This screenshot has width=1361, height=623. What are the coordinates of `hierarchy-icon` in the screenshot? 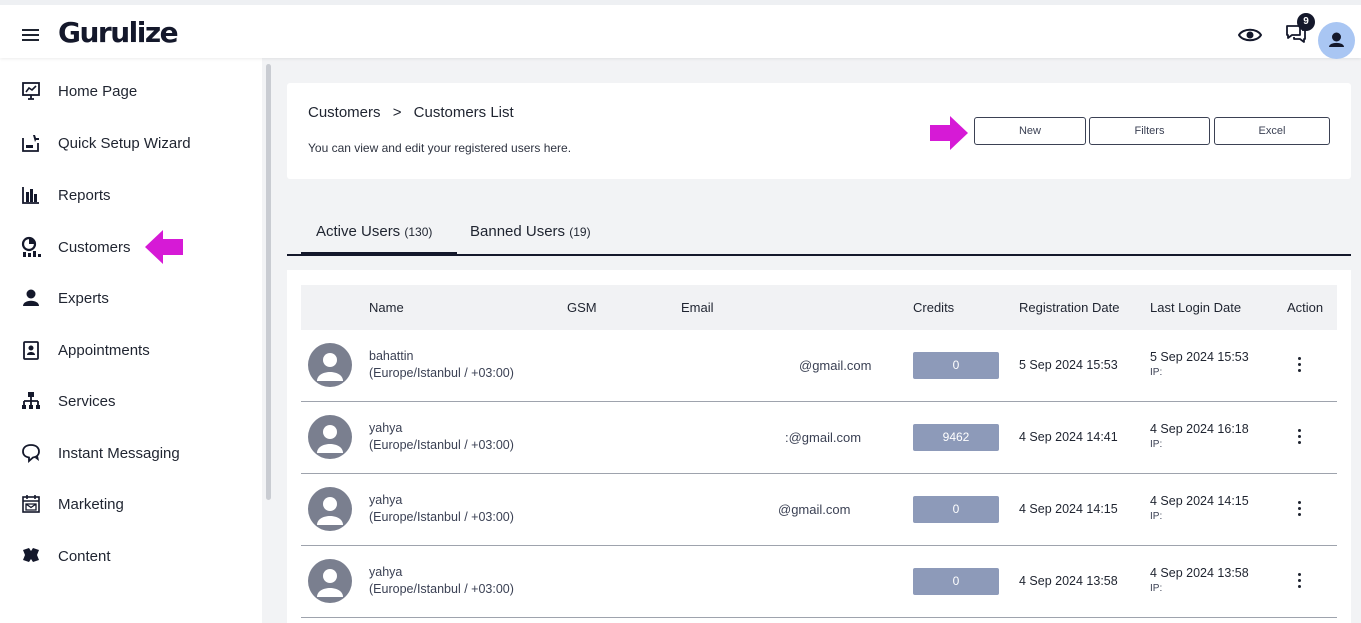 It's located at (31, 400).